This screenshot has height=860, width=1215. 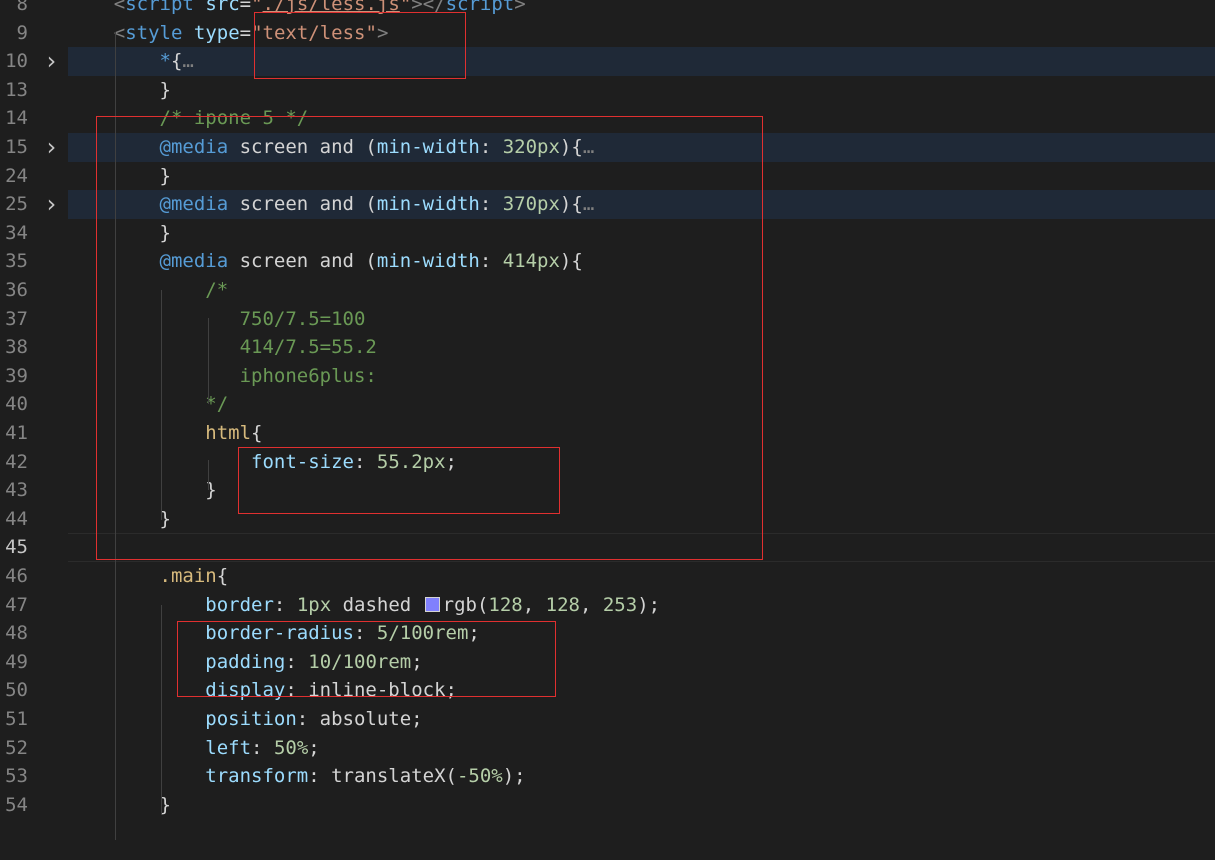 I want to click on code-token: : inline-block;, so click(x=371, y=690).